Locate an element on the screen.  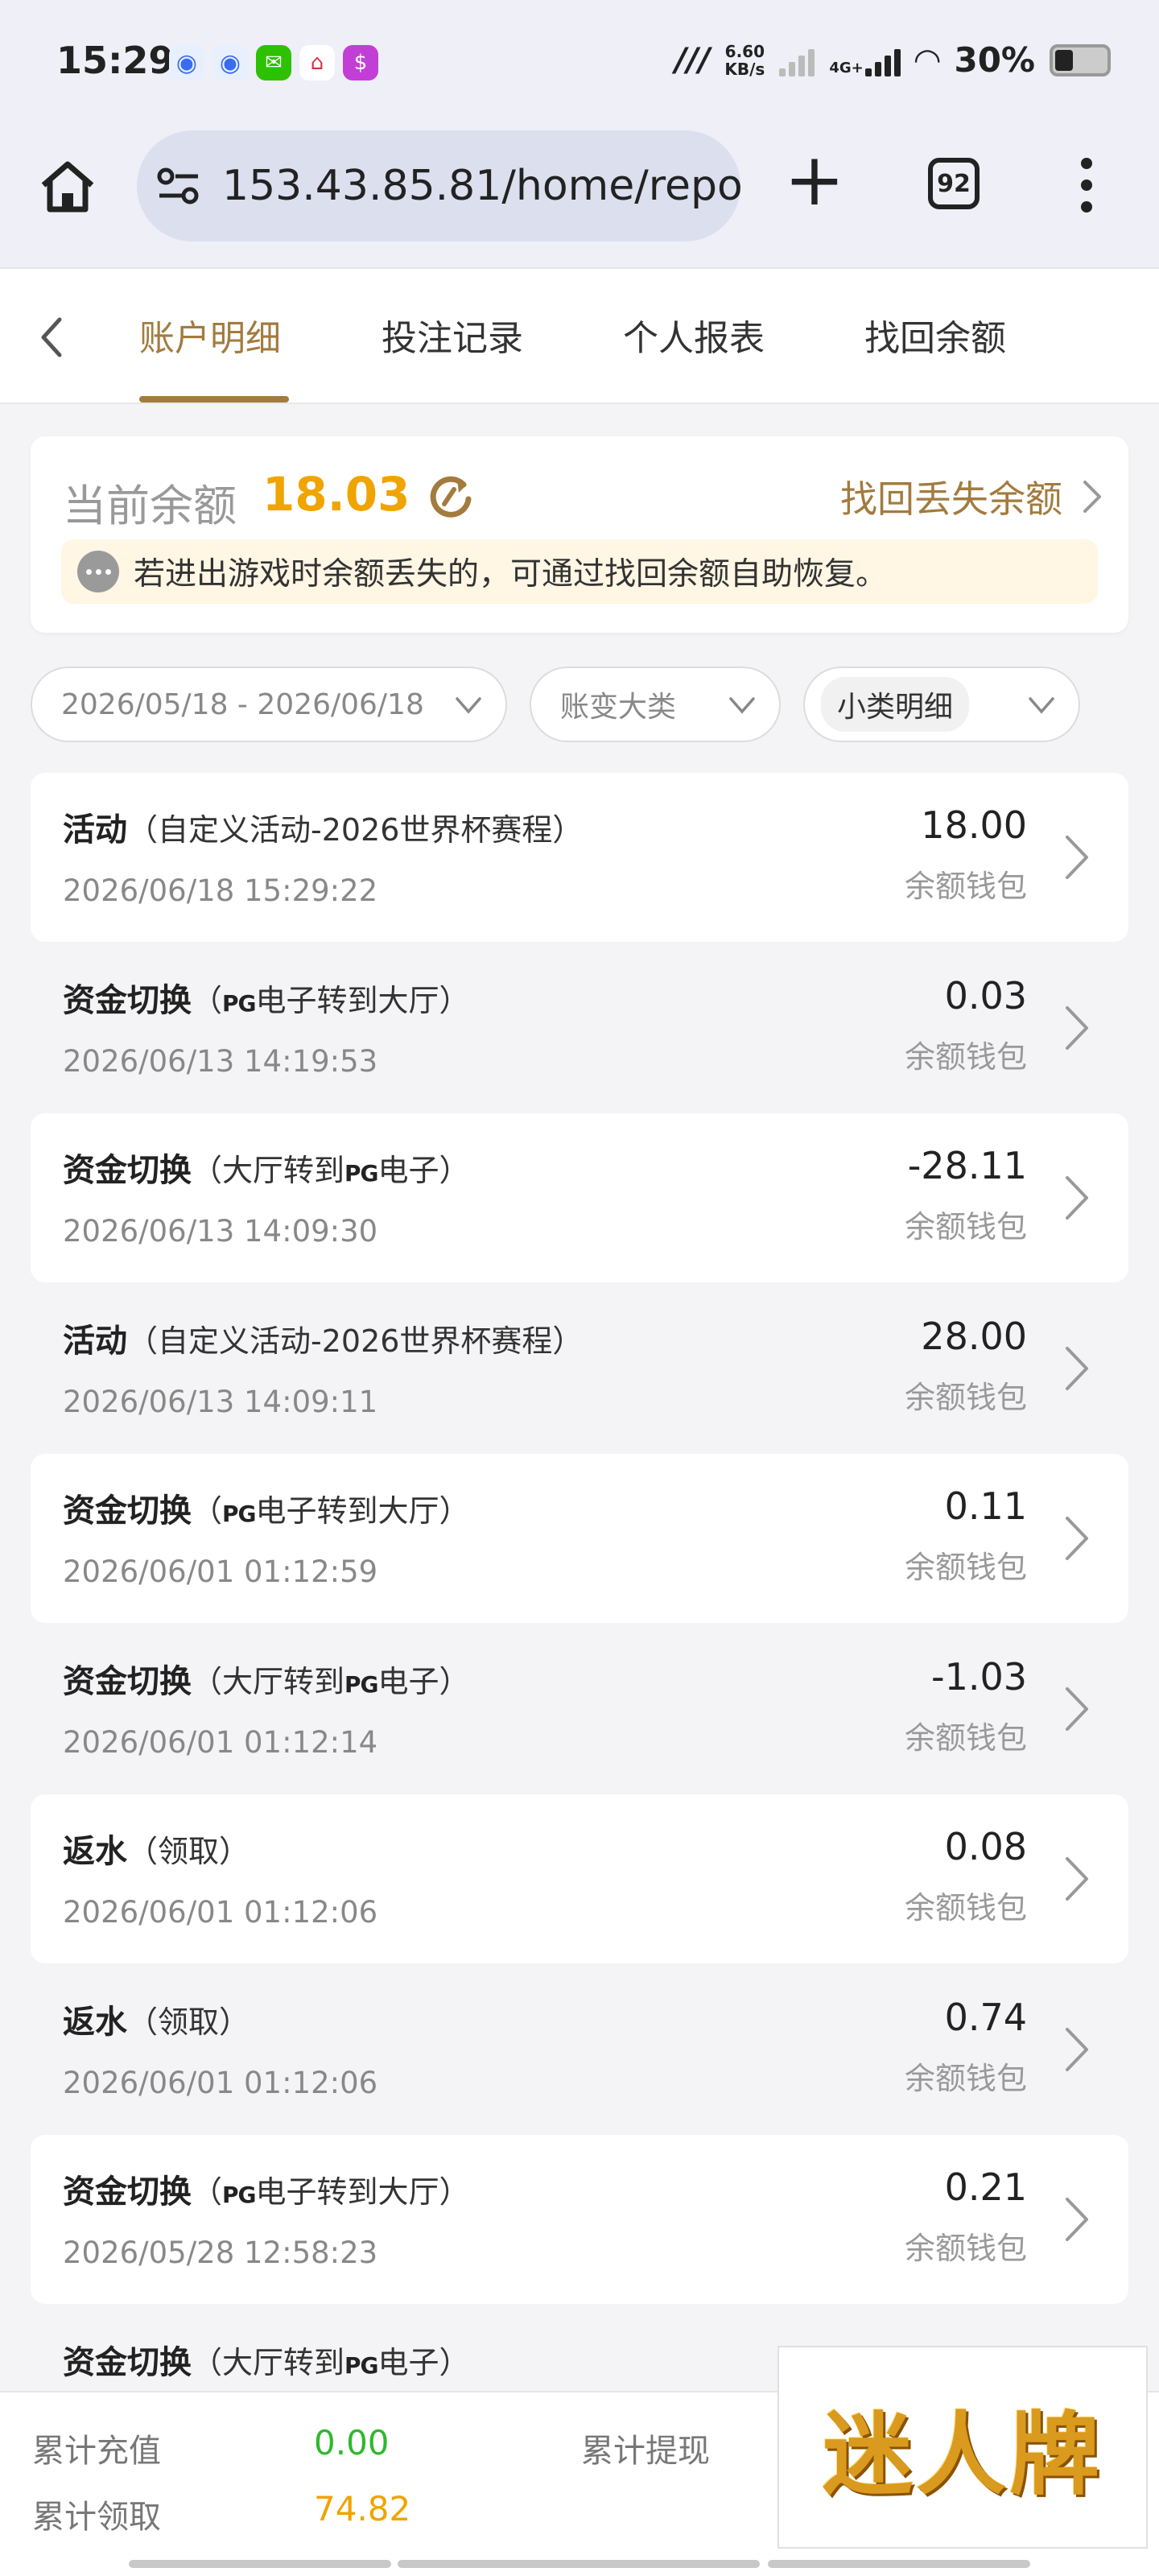
transaction-time: 2026/06/13 14:09:30 is located at coordinates (220, 1231).